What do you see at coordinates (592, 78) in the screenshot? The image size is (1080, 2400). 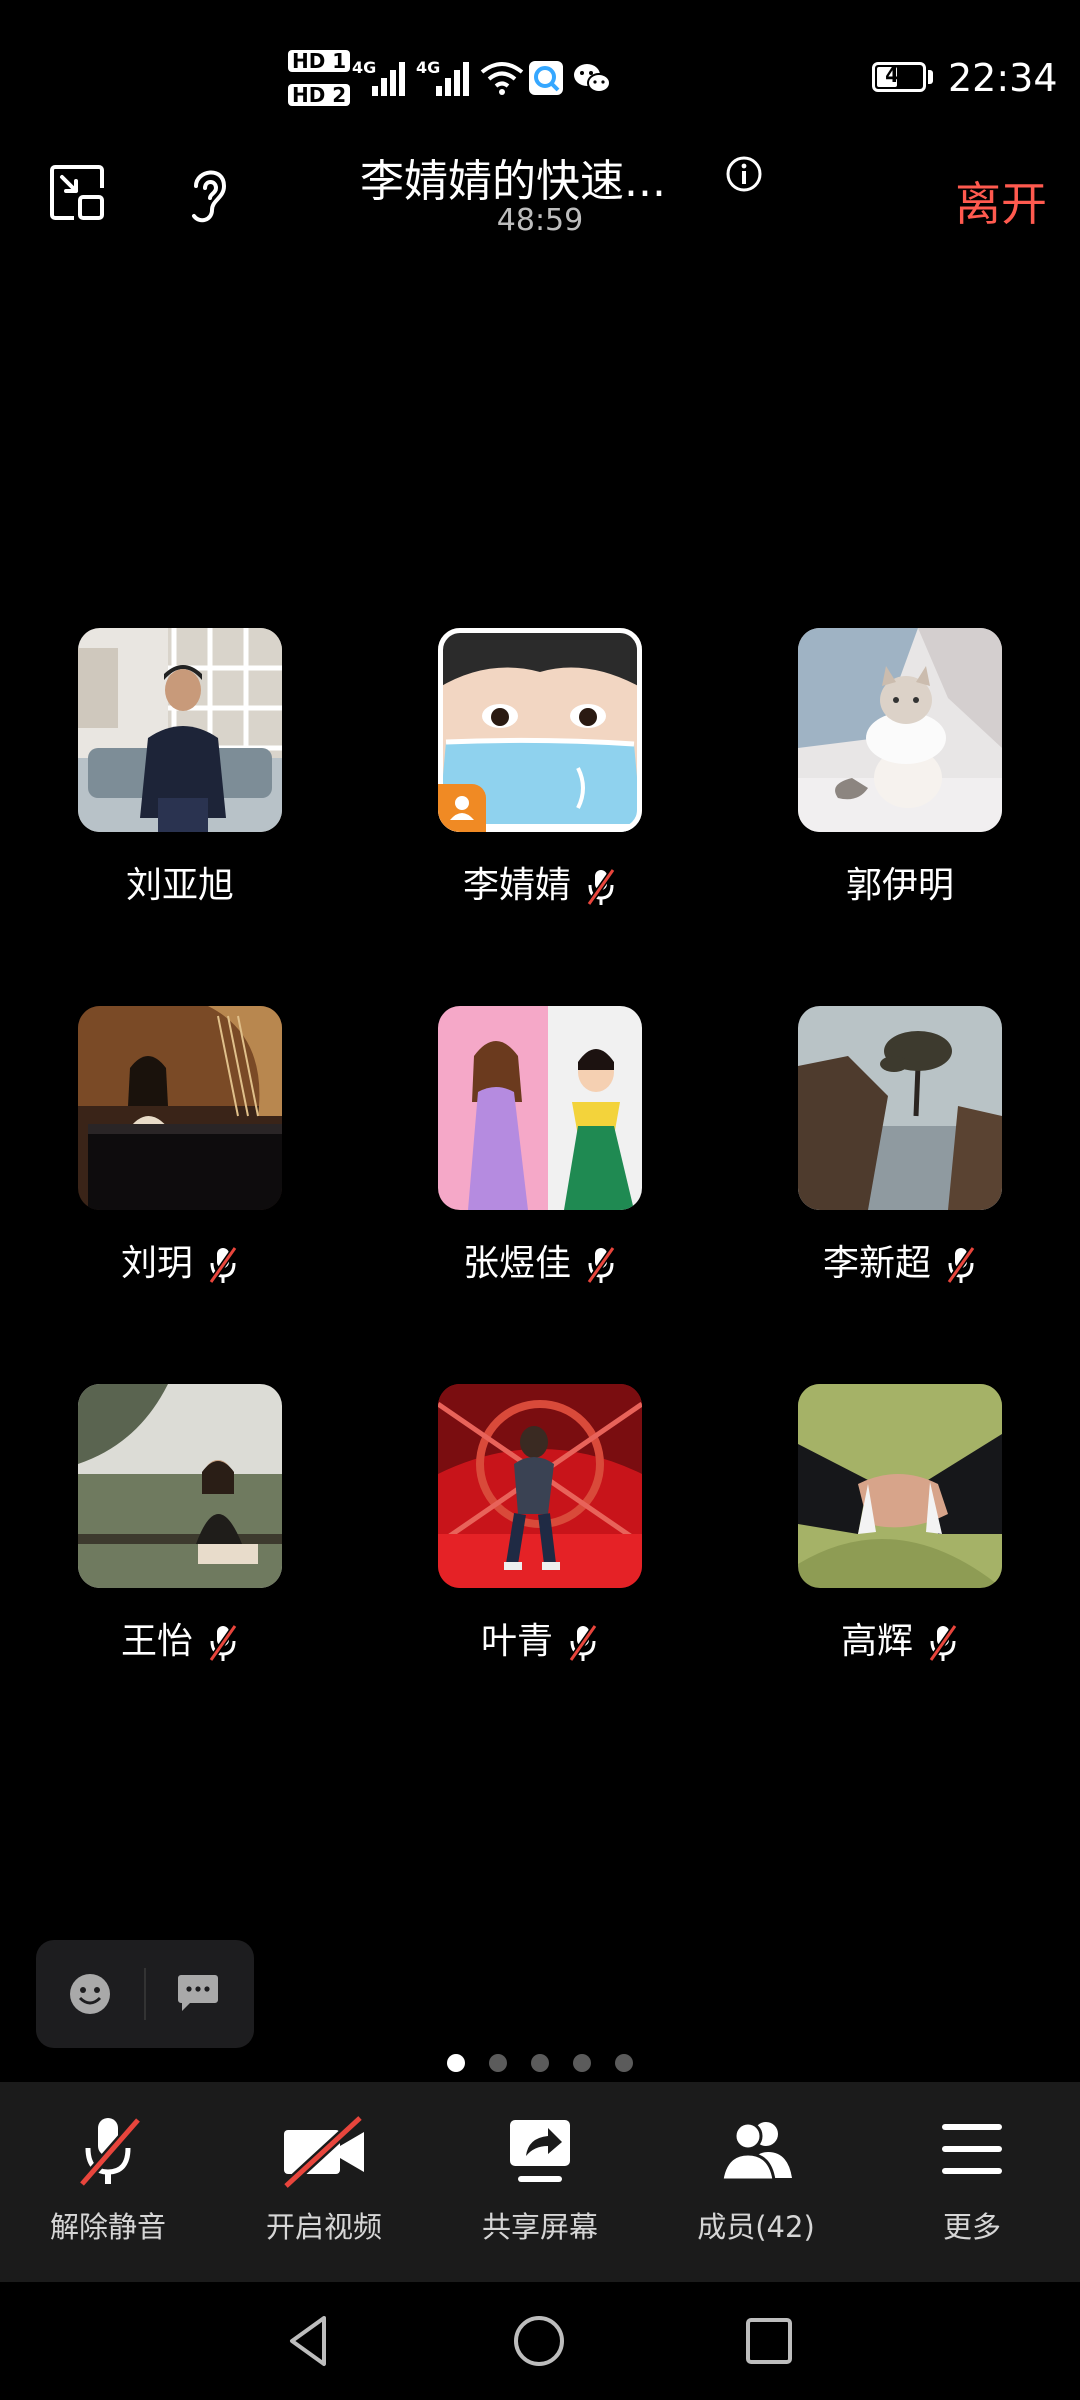 I see `wechat-icon` at bounding box center [592, 78].